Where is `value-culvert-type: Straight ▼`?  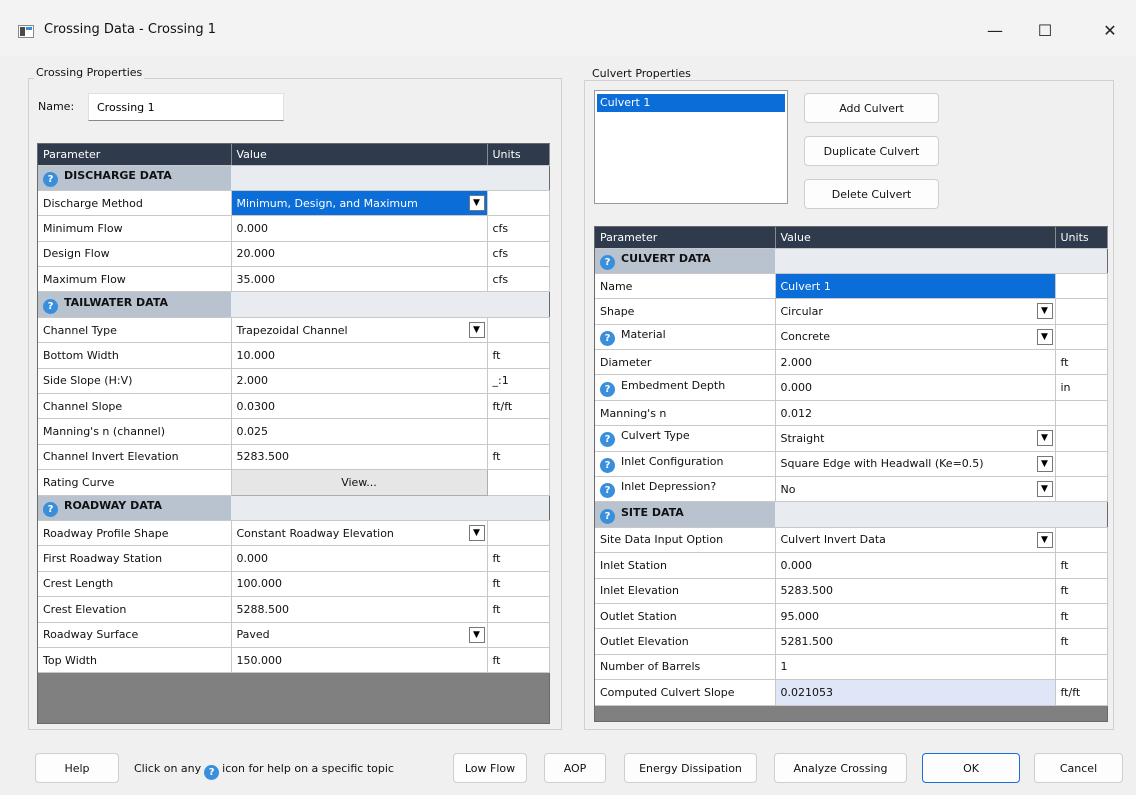 value-culvert-type: Straight ▼ is located at coordinates (915, 438).